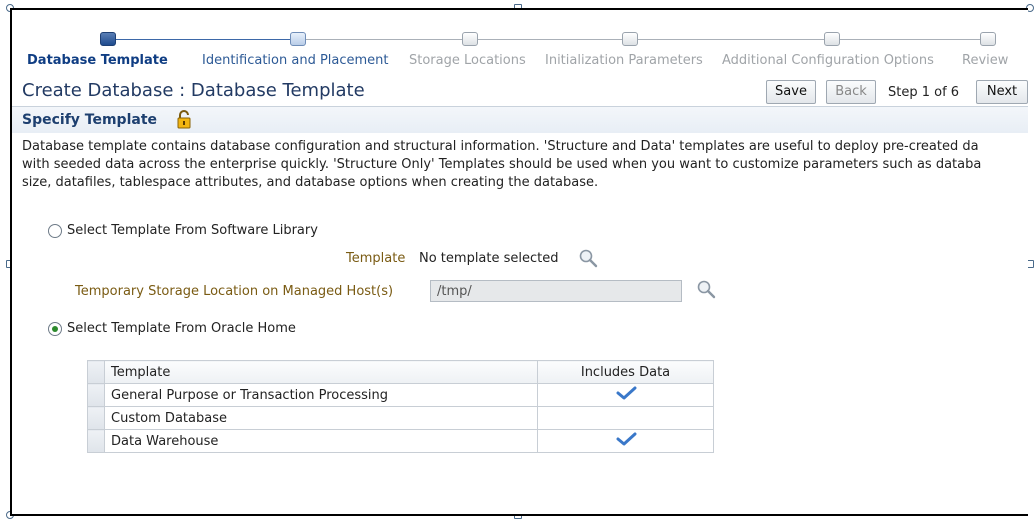  I want to click on template-name-cell: Data Warehouse, so click(321, 441).